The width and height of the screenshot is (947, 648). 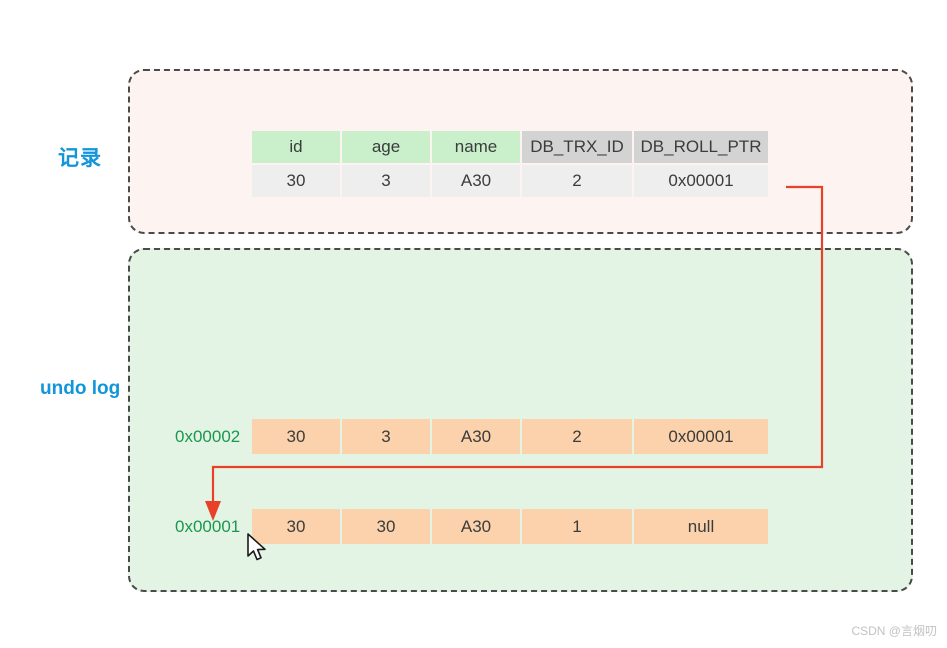 I want to click on mouse-cursor-icon, so click(x=256, y=547).